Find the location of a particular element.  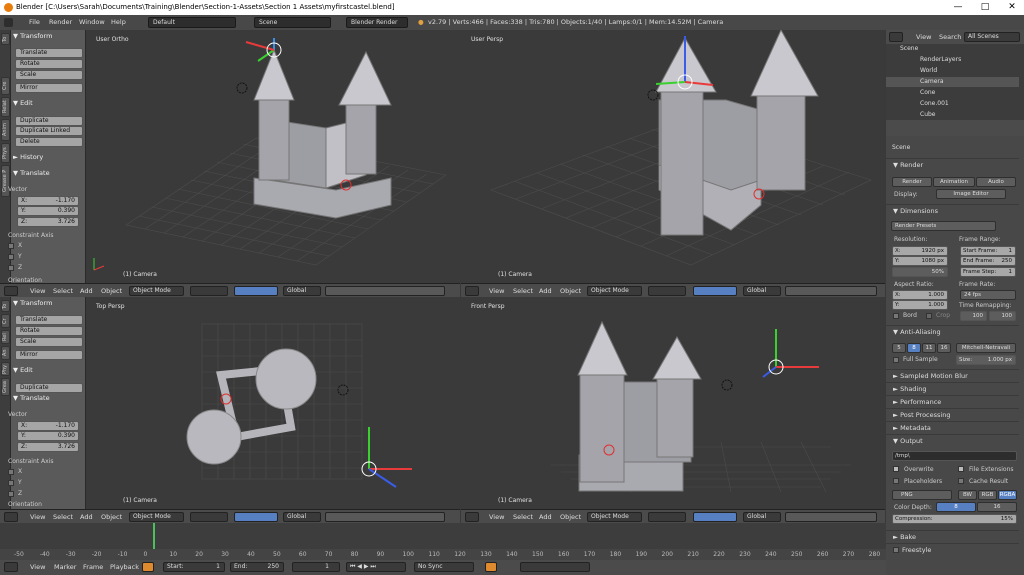

aa-panel-header: ▼ Anti-Aliasing is located at coordinates (952, 331).